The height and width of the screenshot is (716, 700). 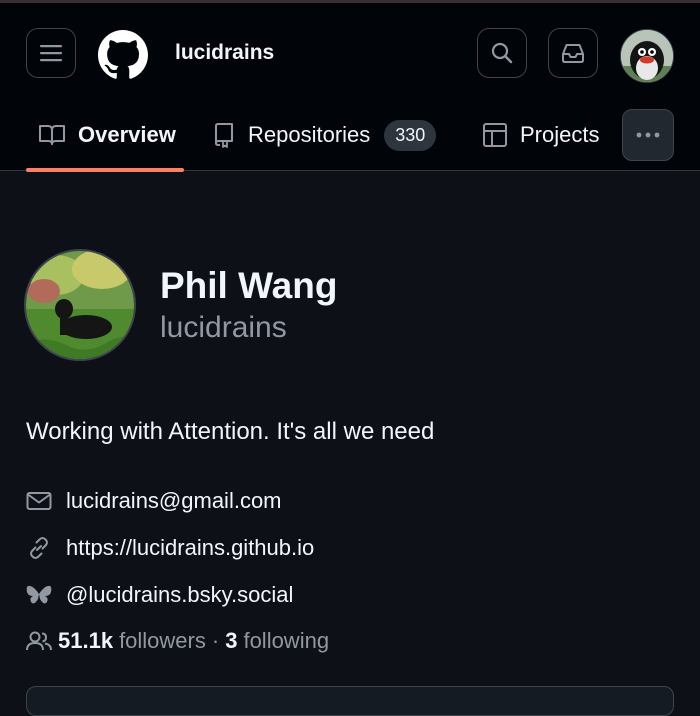 I want to click on following-count: 3, so click(x=231, y=641).